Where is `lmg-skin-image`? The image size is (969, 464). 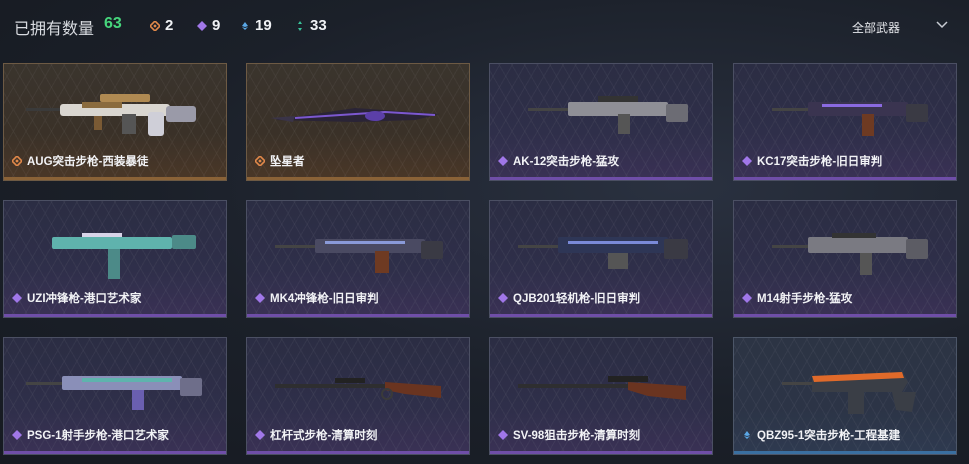
lmg-skin-image is located at coordinates (603, 253).